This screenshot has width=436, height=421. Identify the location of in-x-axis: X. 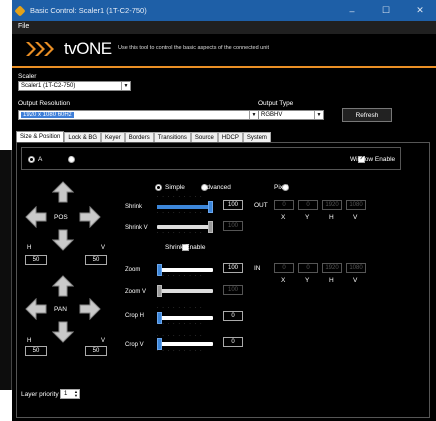
(283, 280).